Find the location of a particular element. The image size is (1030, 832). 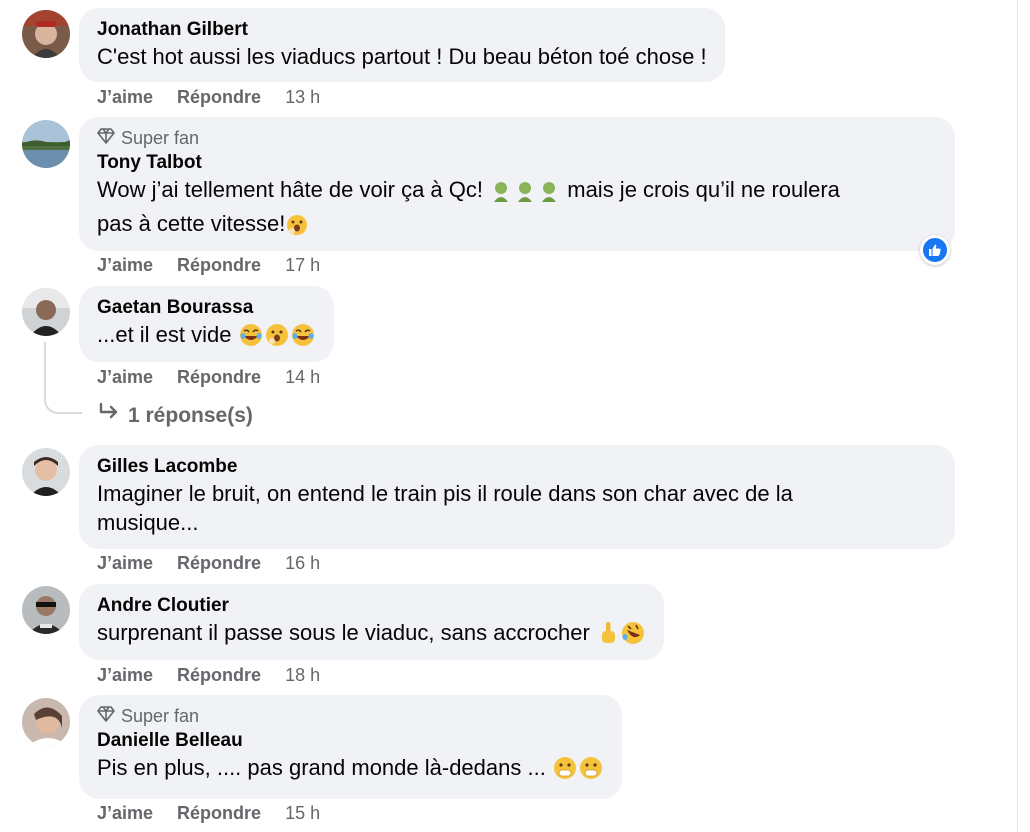

comment-text: ...et il est vide is located at coordinates (206, 337).